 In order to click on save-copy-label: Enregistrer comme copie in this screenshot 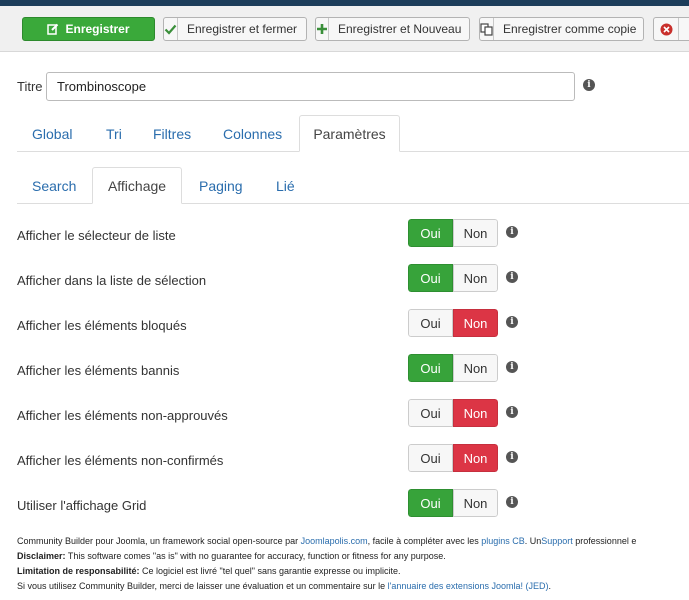, I will do `click(570, 29)`.